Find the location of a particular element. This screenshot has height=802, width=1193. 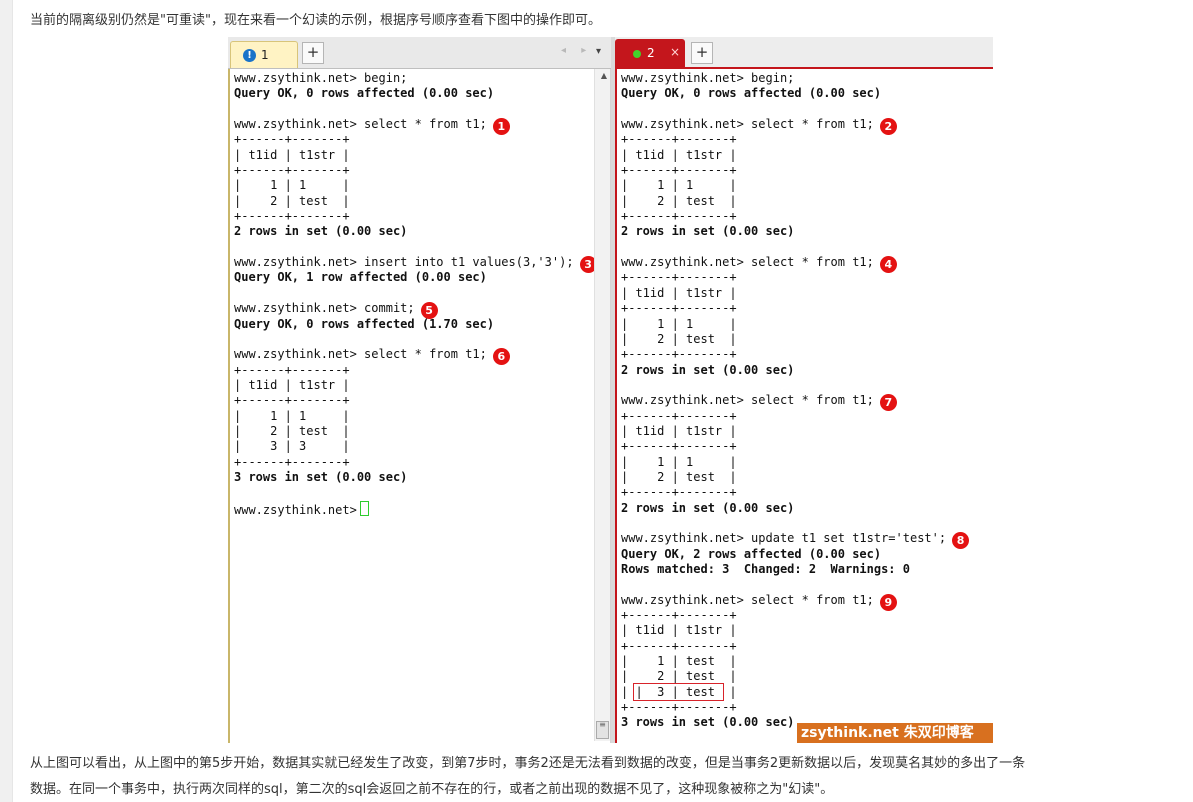

terminal-line-text: Query OK, 0 rows affected (1.70 sec) is located at coordinates (364, 323).